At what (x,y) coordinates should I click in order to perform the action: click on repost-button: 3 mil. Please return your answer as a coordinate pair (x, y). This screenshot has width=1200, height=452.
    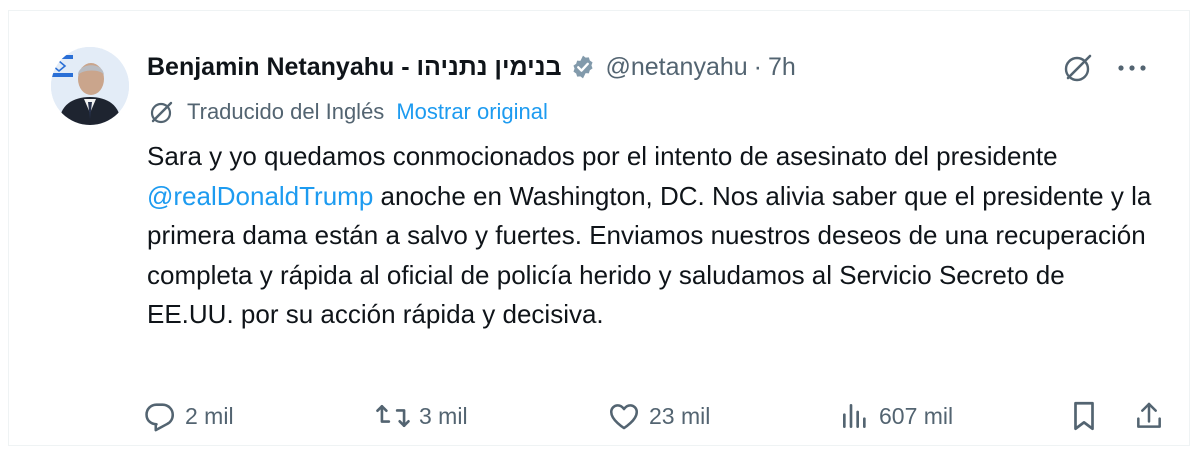
    Looking at the image, I should click on (421, 416).